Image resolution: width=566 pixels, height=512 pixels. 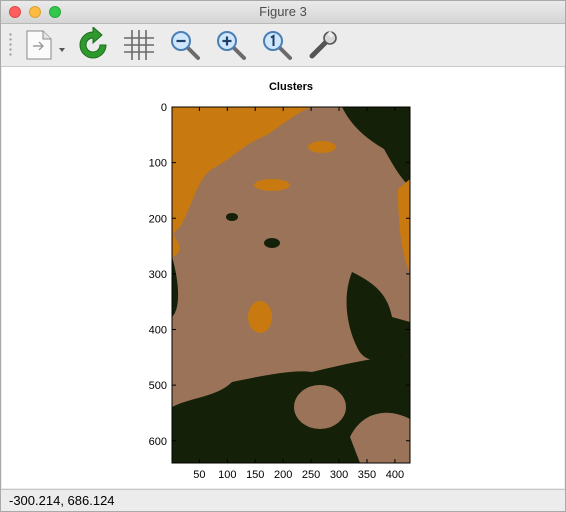 What do you see at coordinates (395, 475) in the screenshot?
I see `x-tick-label: 400` at bounding box center [395, 475].